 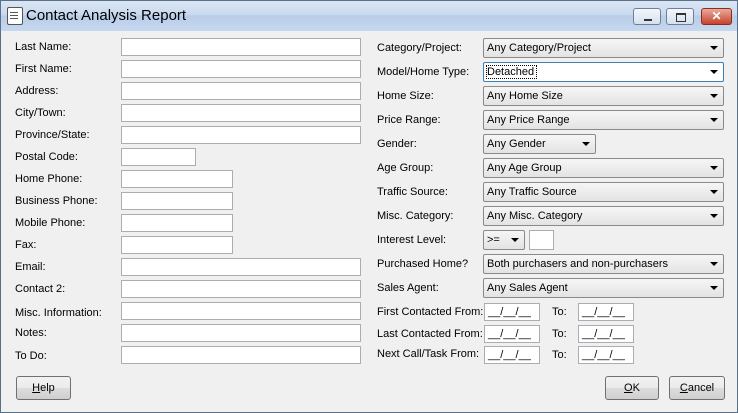 What do you see at coordinates (369, 16) in the screenshot?
I see `title-bar: Contact Analysis Report ✕` at bounding box center [369, 16].